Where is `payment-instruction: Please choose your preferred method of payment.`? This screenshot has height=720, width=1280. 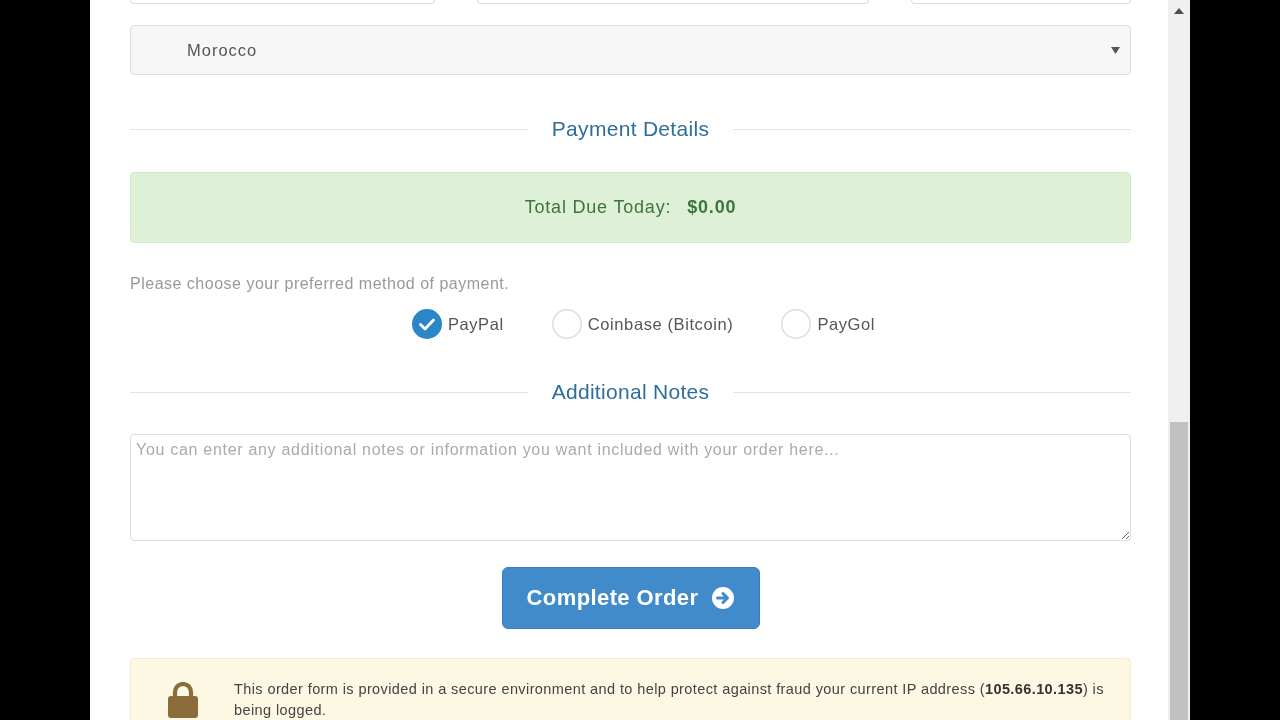
payment-instruction: Please choose your preferred method of payment. is located at coordinates (320, 284).